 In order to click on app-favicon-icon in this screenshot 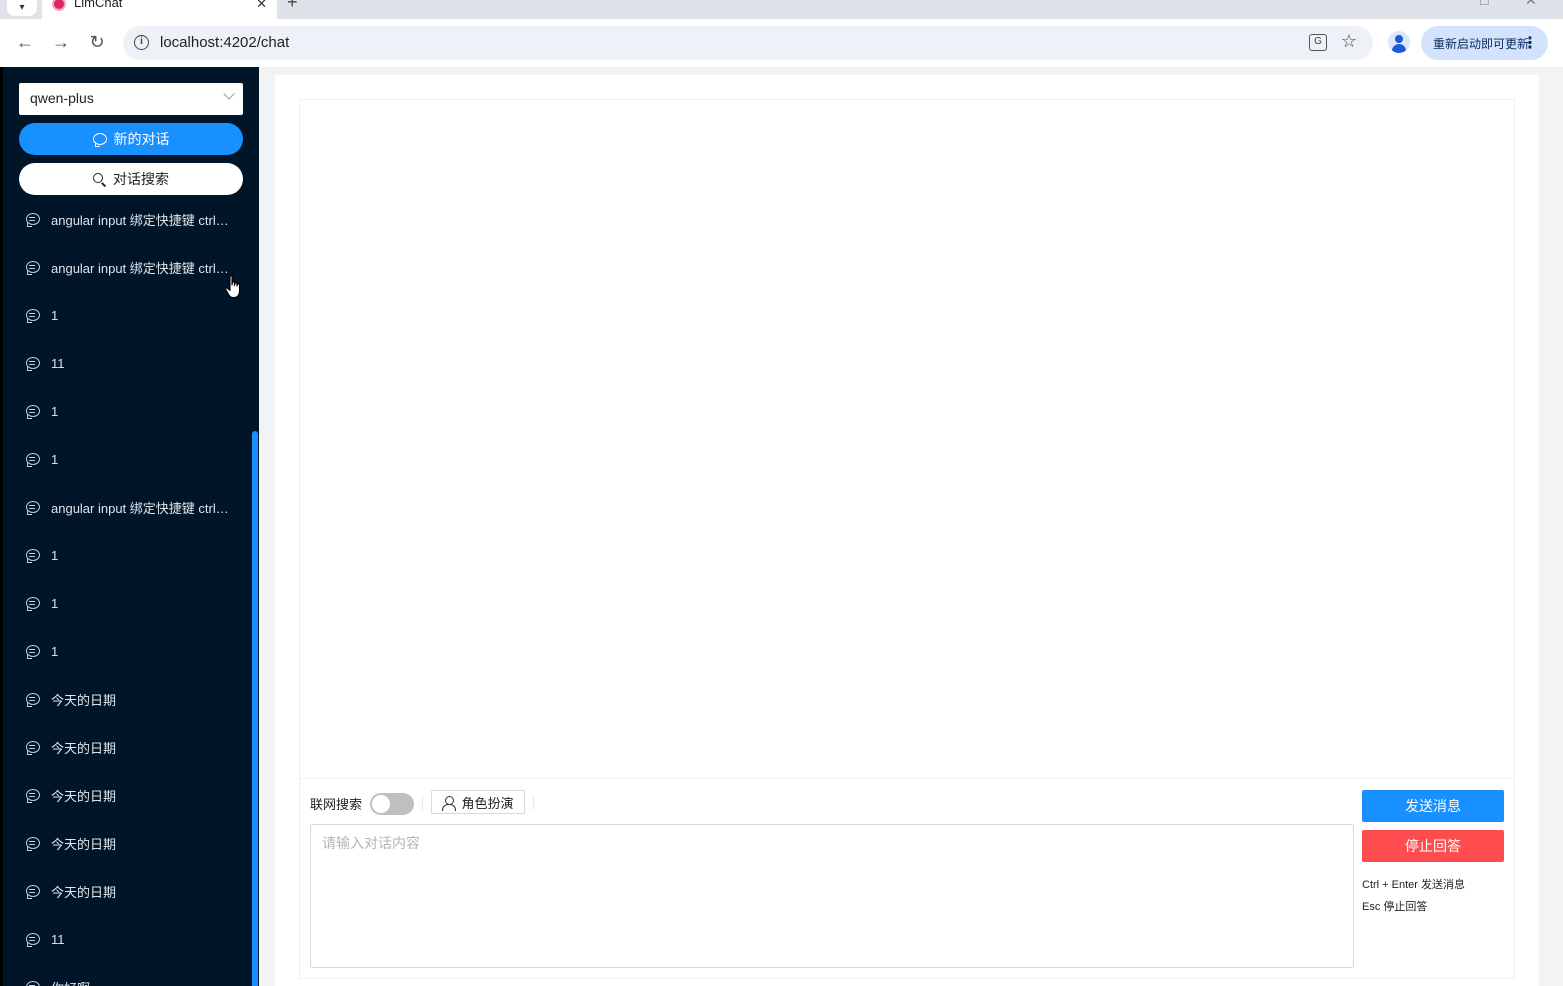, I will do `click(59, 5)`.